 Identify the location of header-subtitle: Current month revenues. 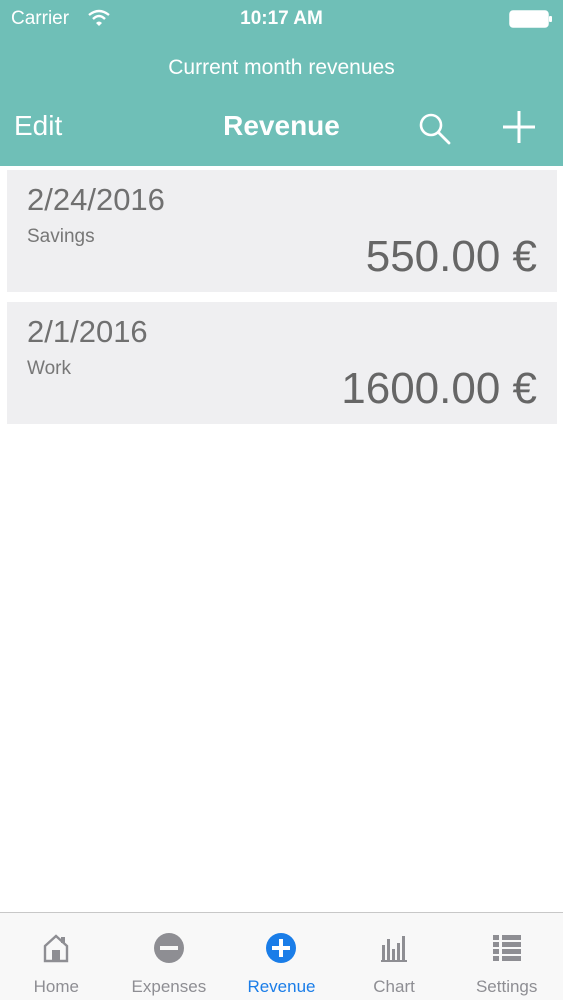
(281, 67).